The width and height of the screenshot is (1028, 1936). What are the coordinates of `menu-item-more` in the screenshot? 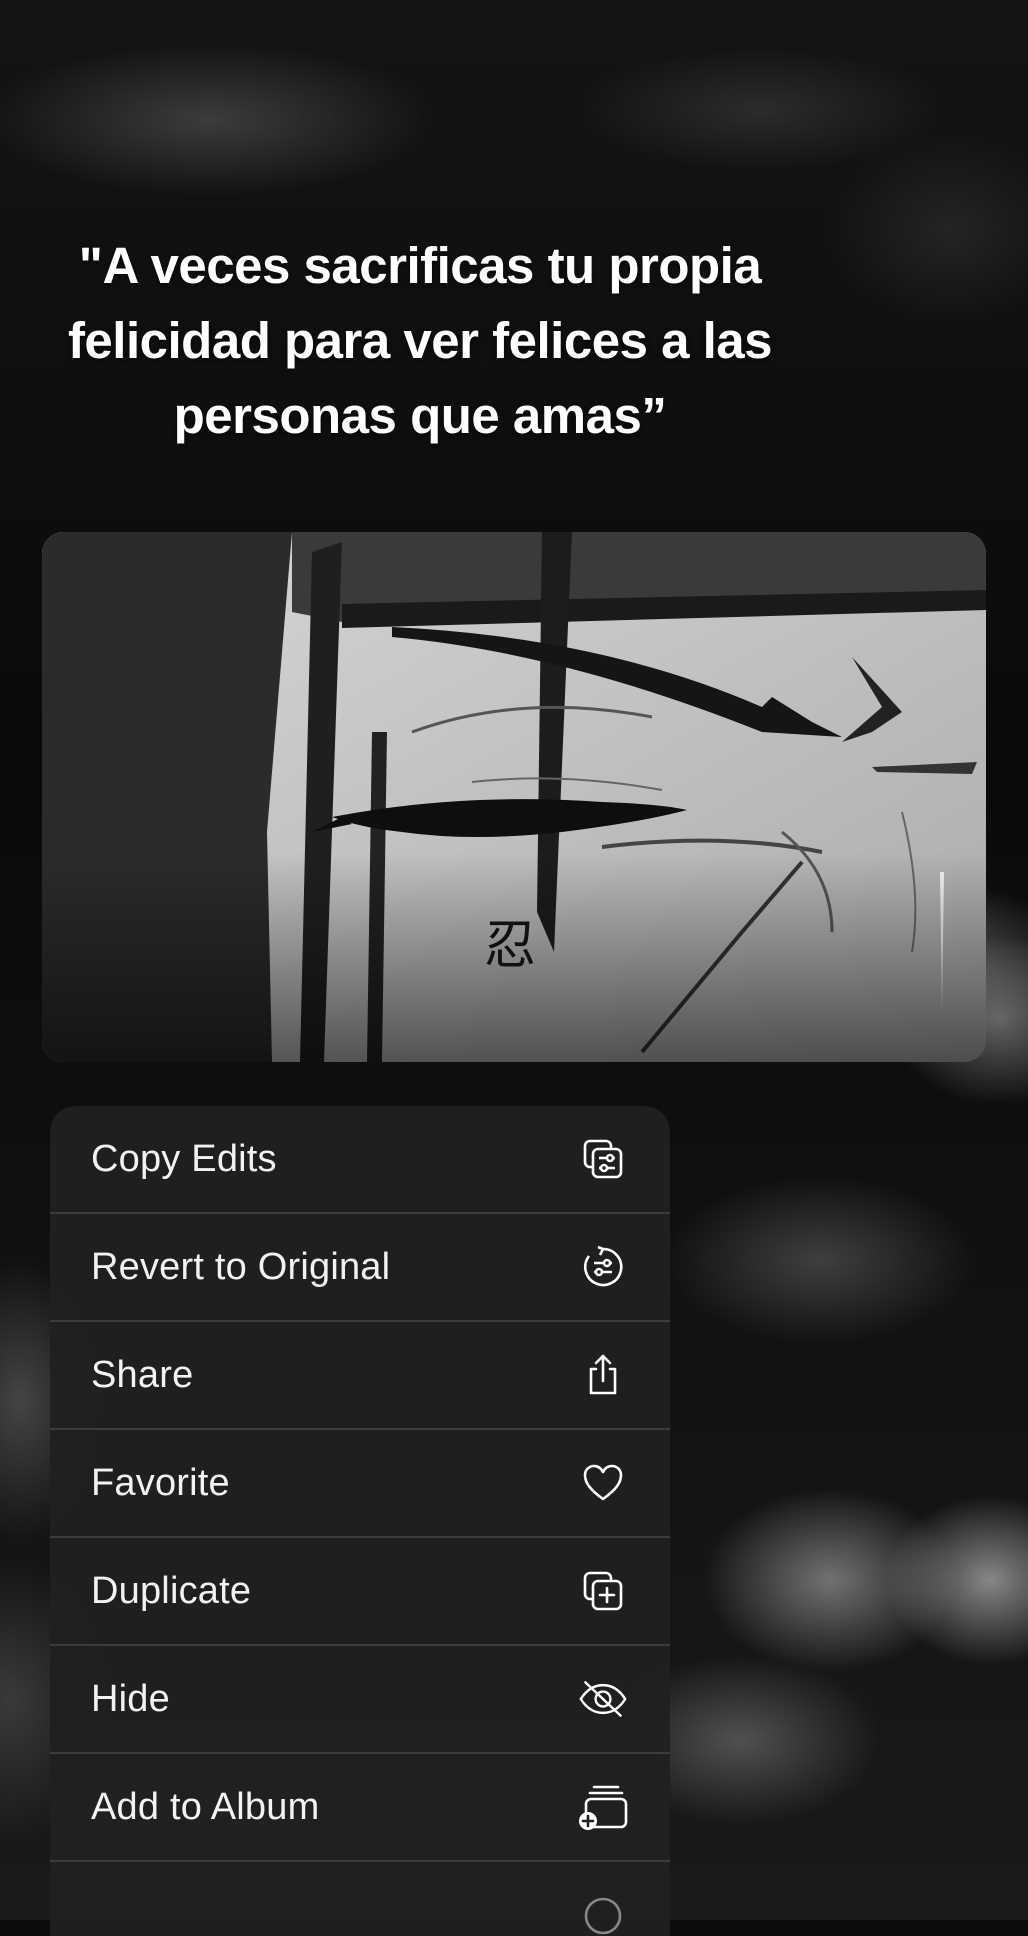 It's located at (360, 1899).